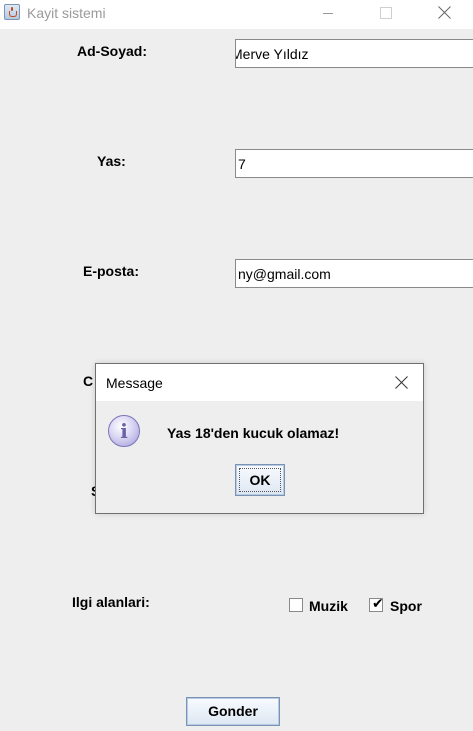 Image resolution: width=473 pixels, height=731 pixels. What do you see at coordinates (444, 14) in the screenshot?
I see `close-icon` at bounding box center [444, 14].